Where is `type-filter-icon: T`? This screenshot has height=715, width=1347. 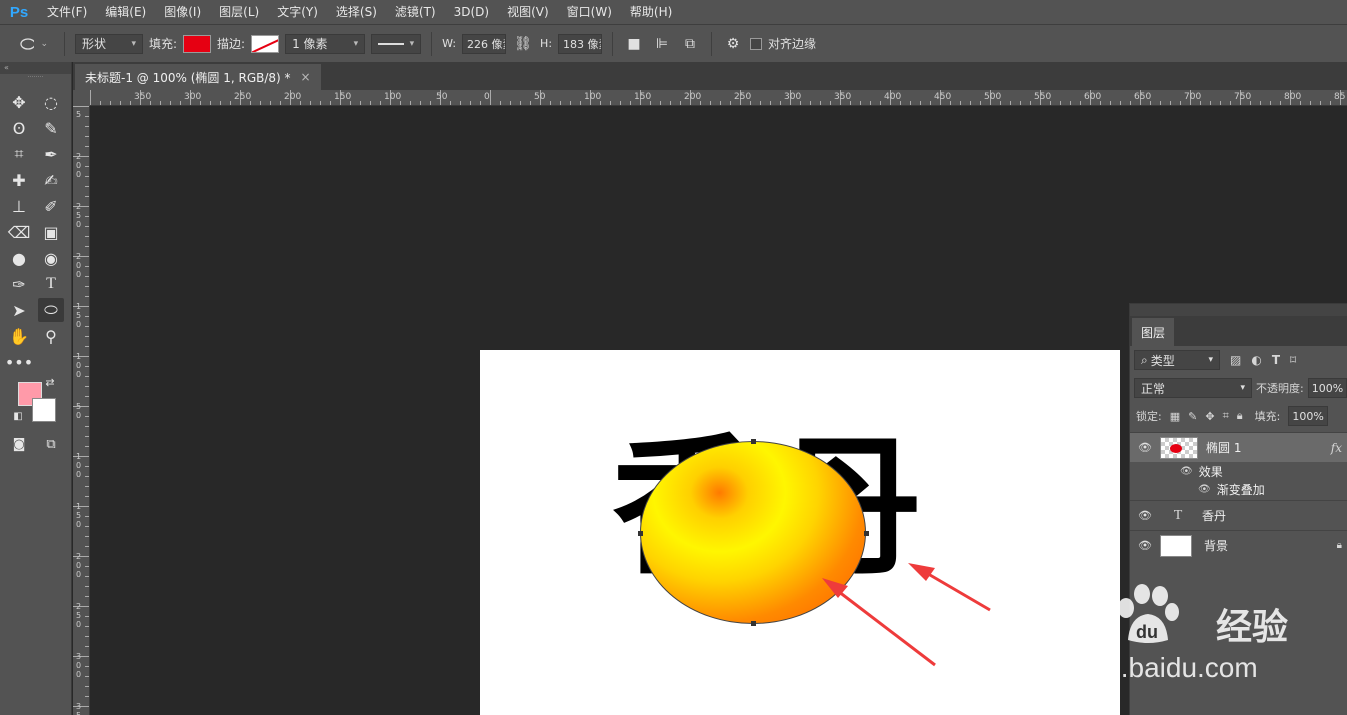 type-filter-icon: T is located at coordinates (1276, 360).